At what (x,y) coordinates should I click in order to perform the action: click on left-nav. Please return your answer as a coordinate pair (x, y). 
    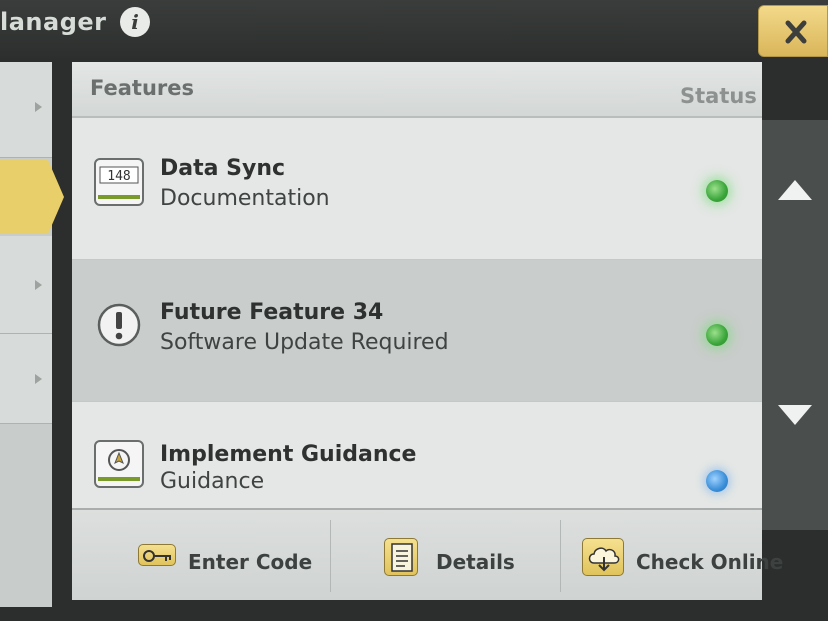
    Looking at the image, I should click on (26, 334).